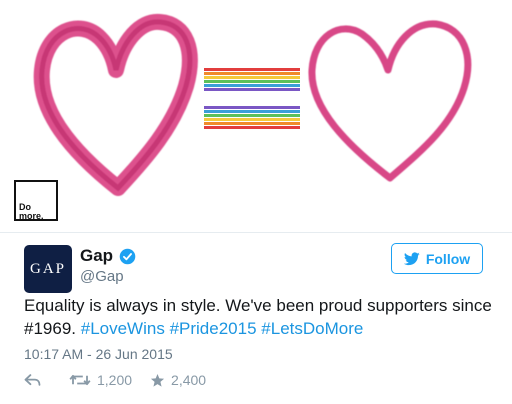 Image resolution: width=512 pixels, height=404 pixels. What do you see at coordinates (256, 232) in the screenshot?
I see `divider` at bounding box center [256, 232].